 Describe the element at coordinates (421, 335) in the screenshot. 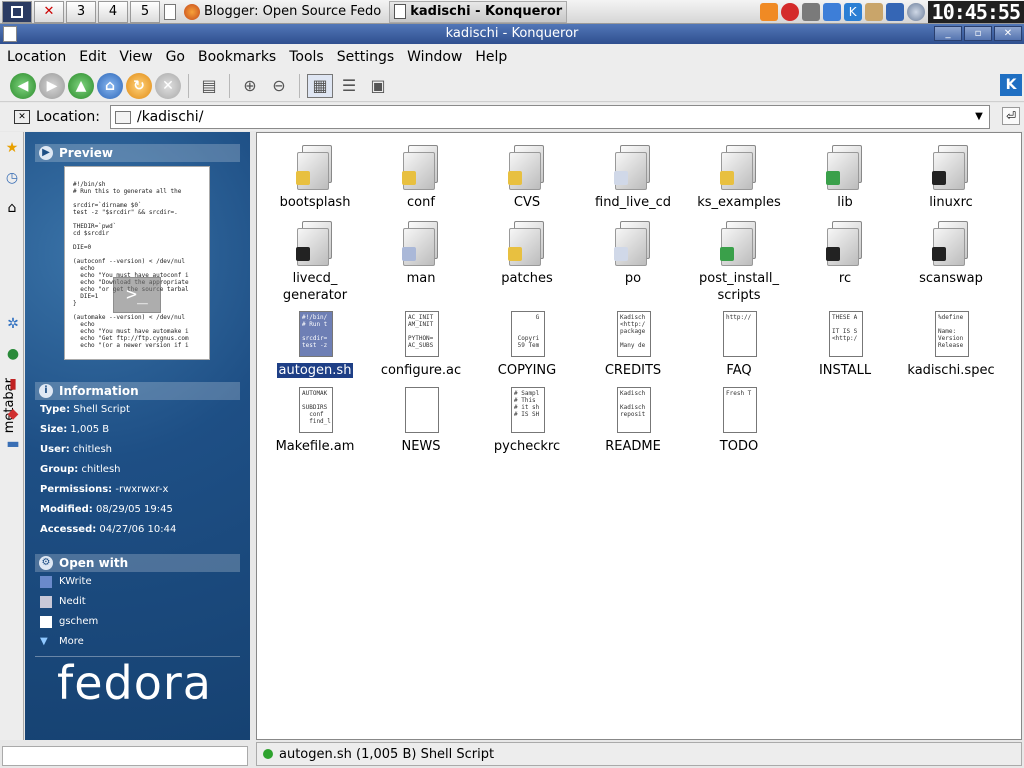

I see `text-file-icon: AC_INIT AM_INIT PYTHON= AC_SUBS` at that location.